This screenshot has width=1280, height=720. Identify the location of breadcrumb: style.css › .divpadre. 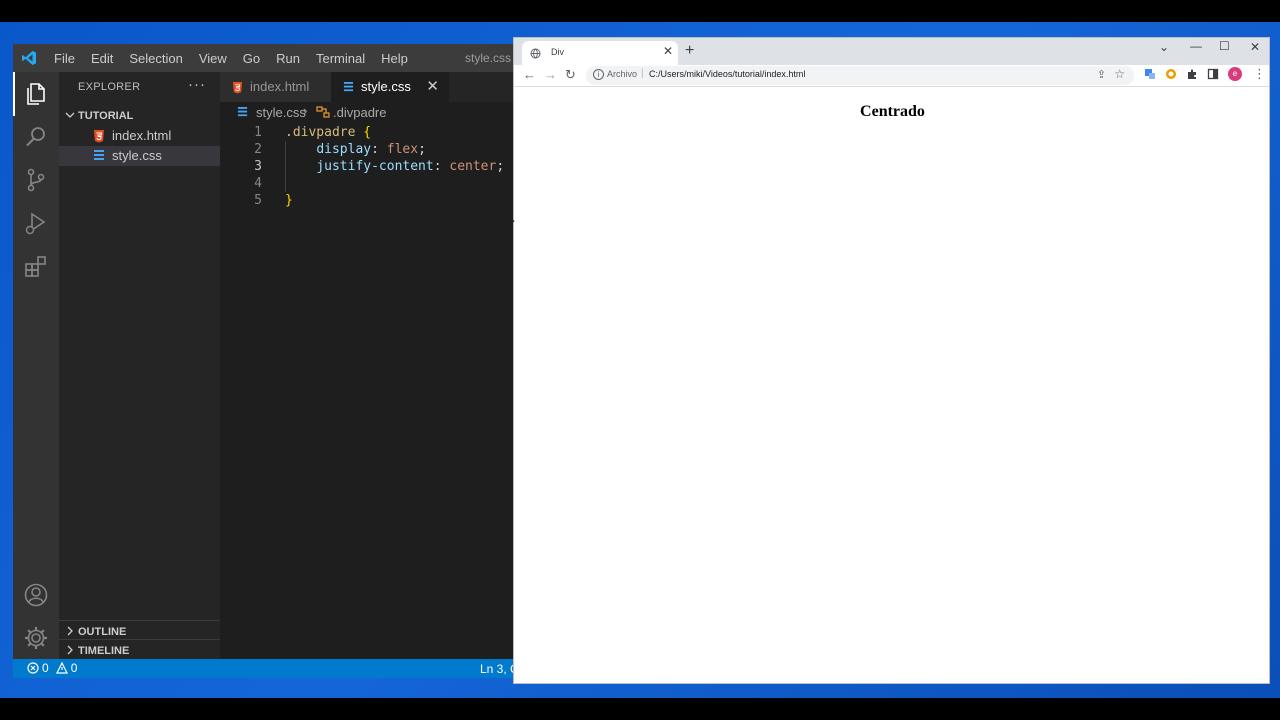
(366, 113).